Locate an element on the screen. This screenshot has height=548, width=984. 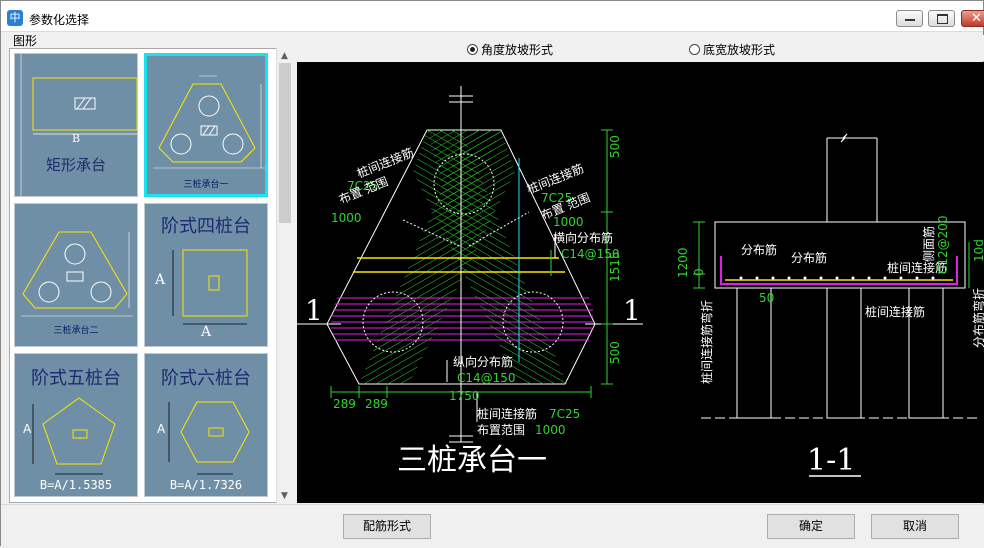
dim-1200: 1200 is located at coordinates (683, 262).